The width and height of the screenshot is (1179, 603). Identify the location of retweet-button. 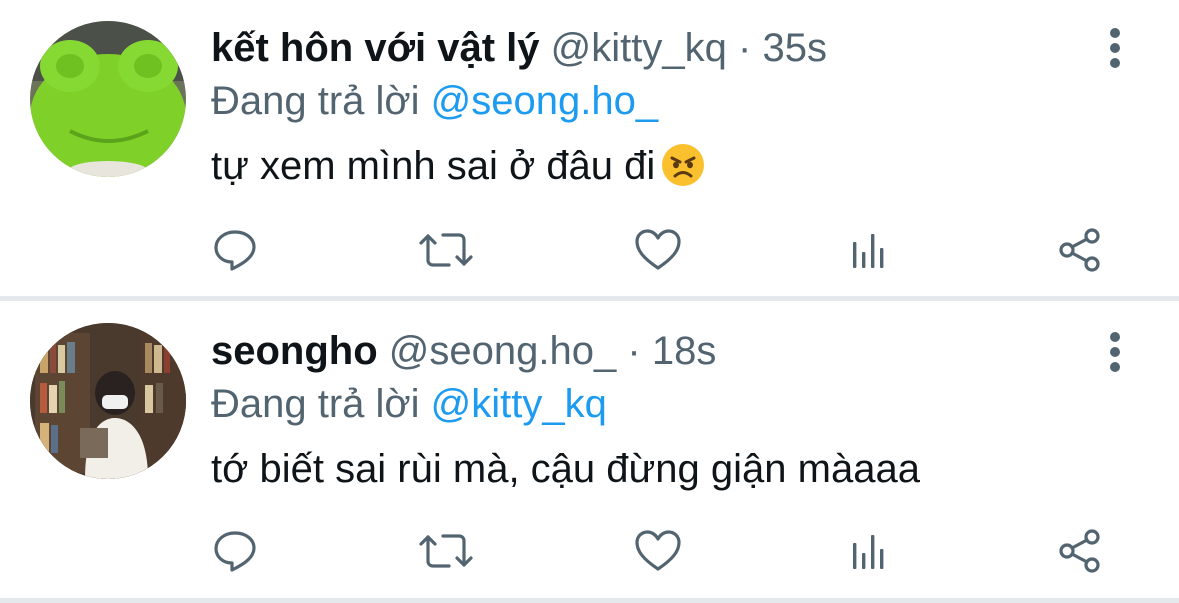
(446, 551).